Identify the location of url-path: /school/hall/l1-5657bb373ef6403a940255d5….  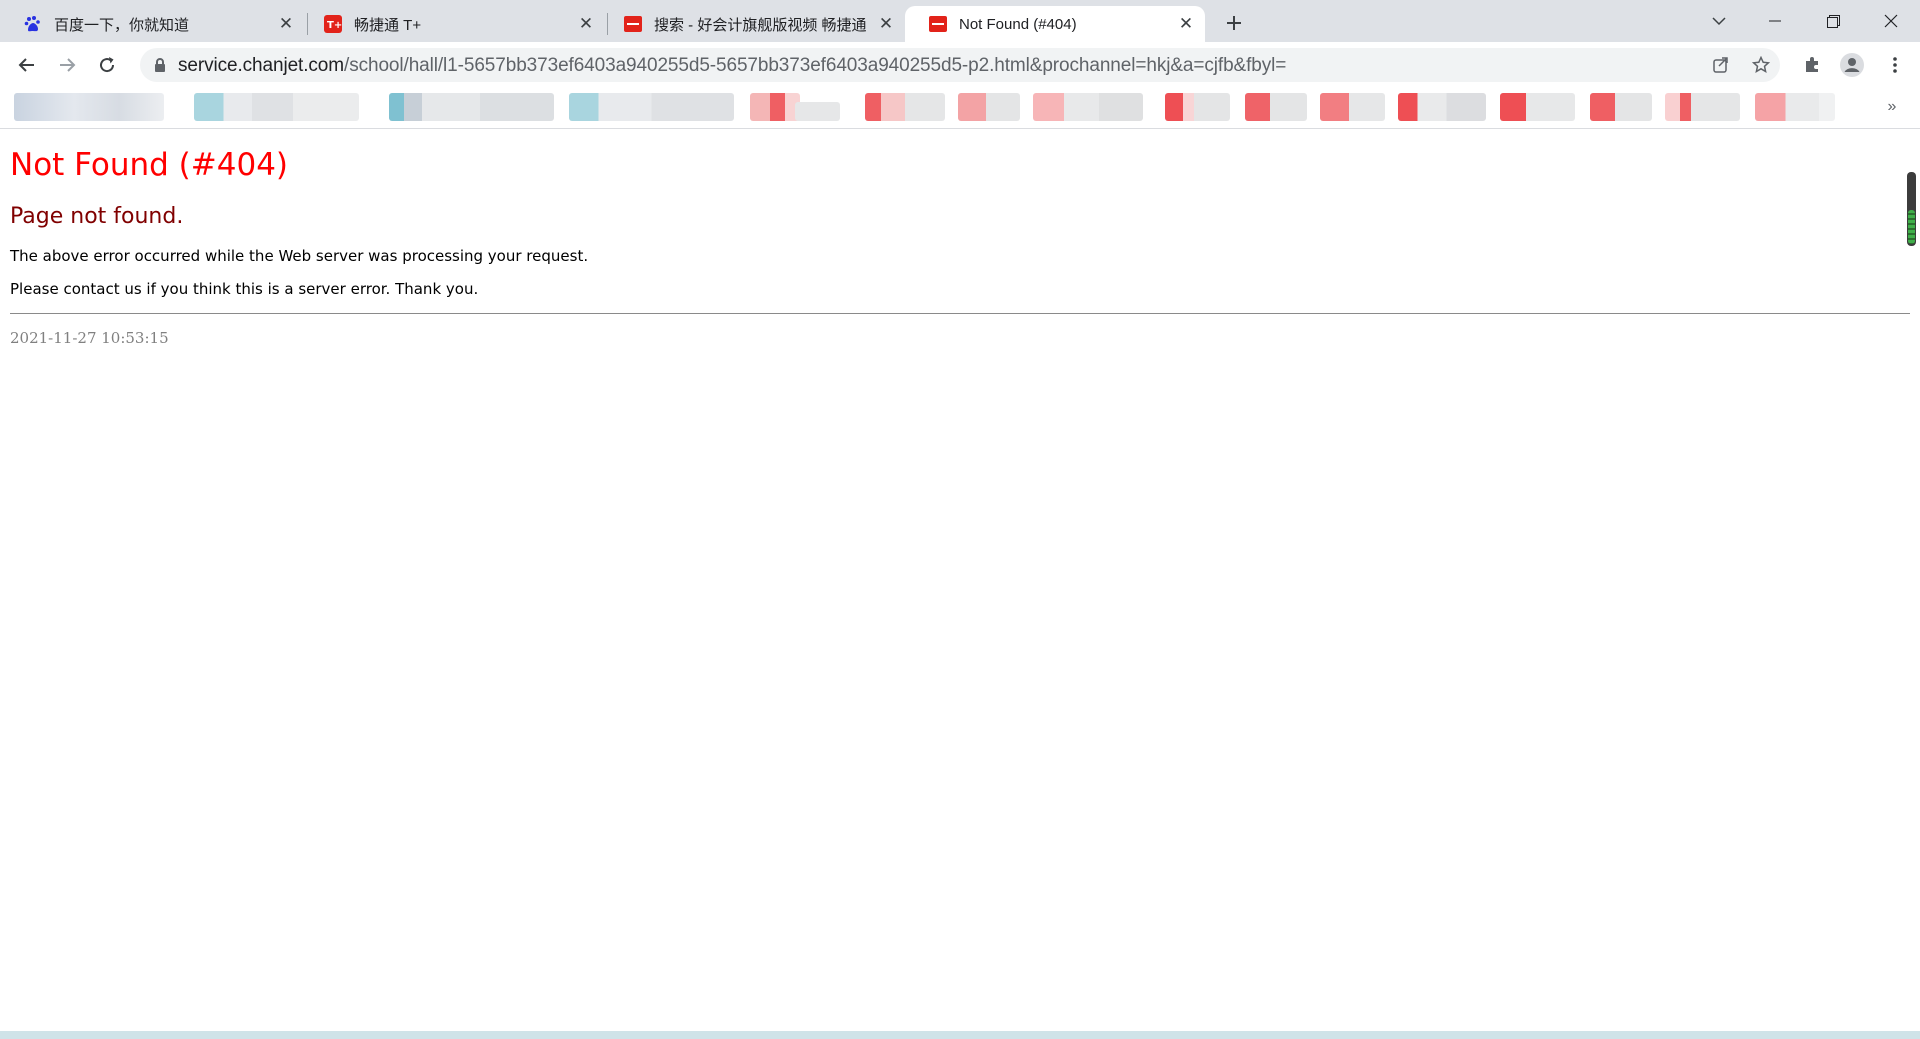
(815, 65).